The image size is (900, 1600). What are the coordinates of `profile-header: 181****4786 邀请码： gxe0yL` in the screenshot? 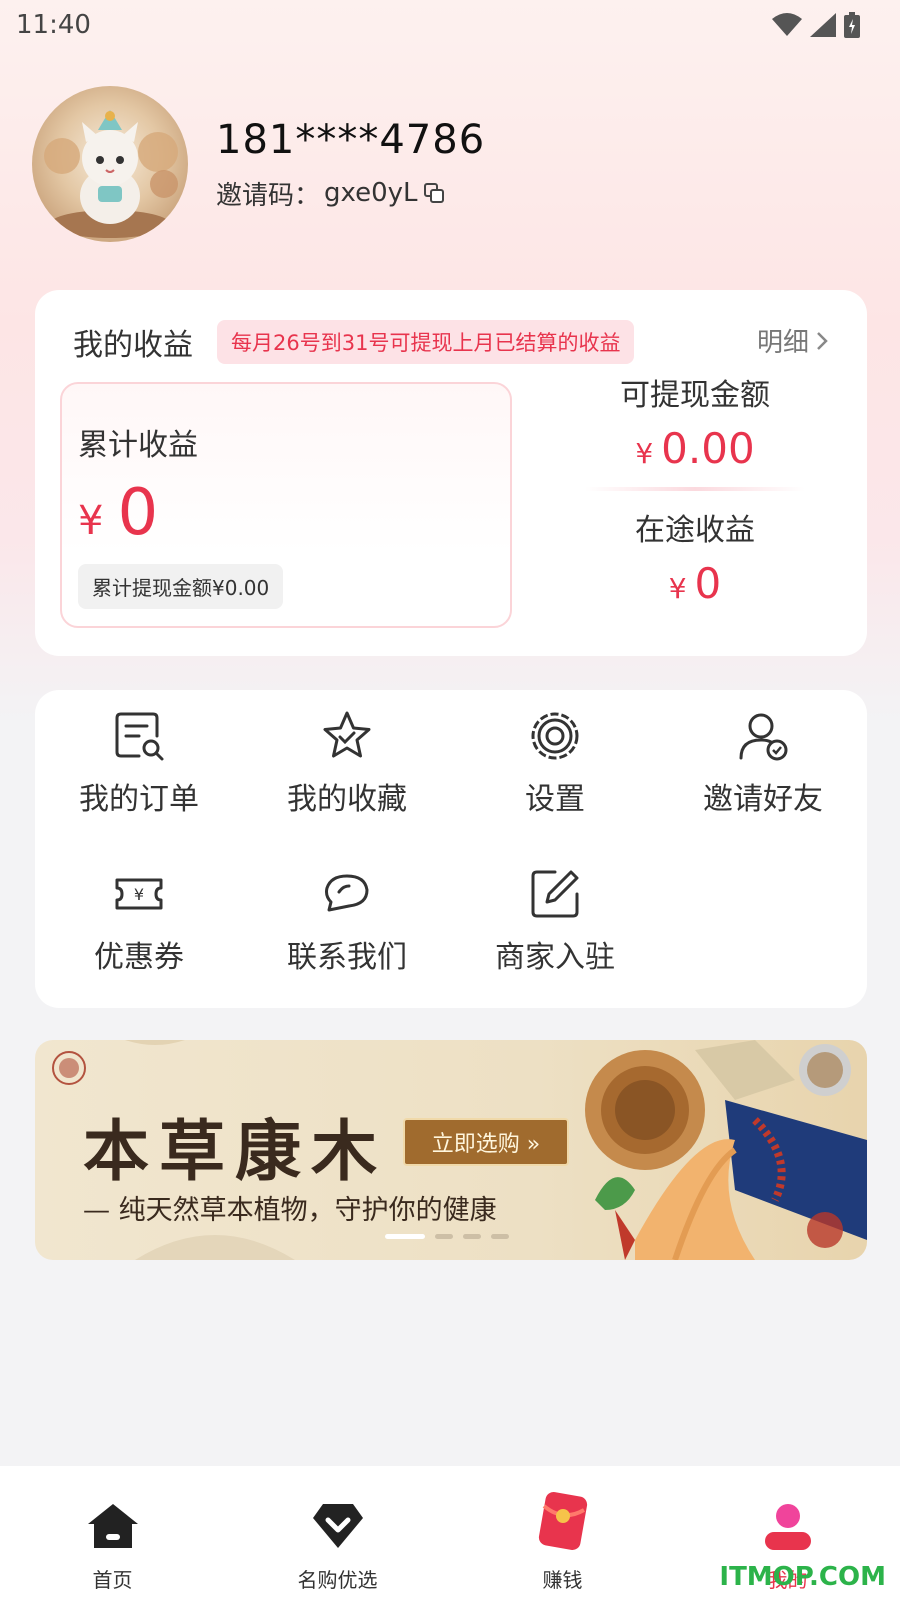 It's located at (258, 164).